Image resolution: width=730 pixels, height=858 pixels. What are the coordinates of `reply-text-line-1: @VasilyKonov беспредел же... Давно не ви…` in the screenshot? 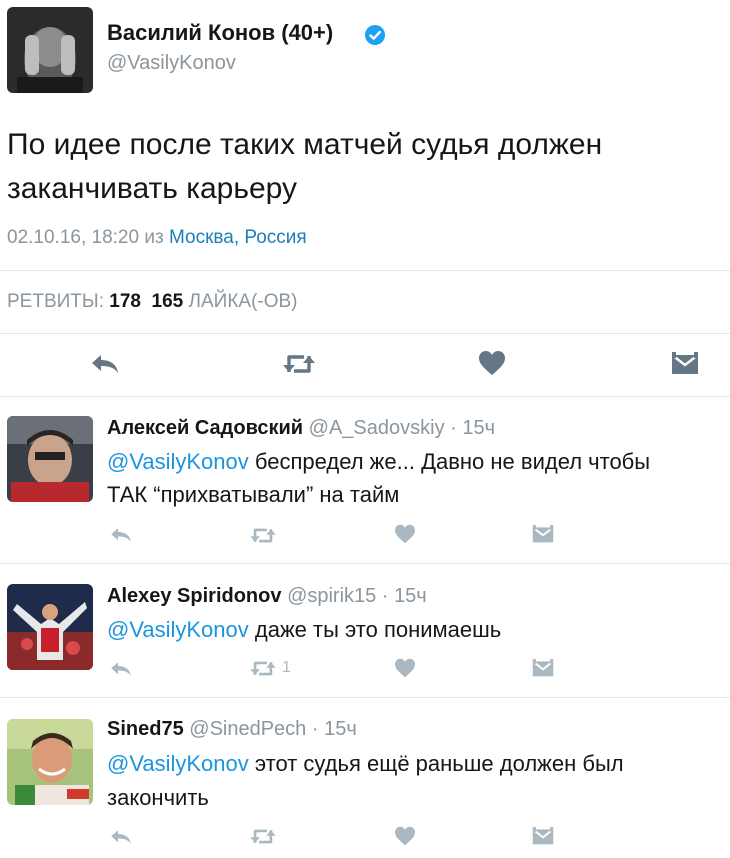 It's located at (378, 462).